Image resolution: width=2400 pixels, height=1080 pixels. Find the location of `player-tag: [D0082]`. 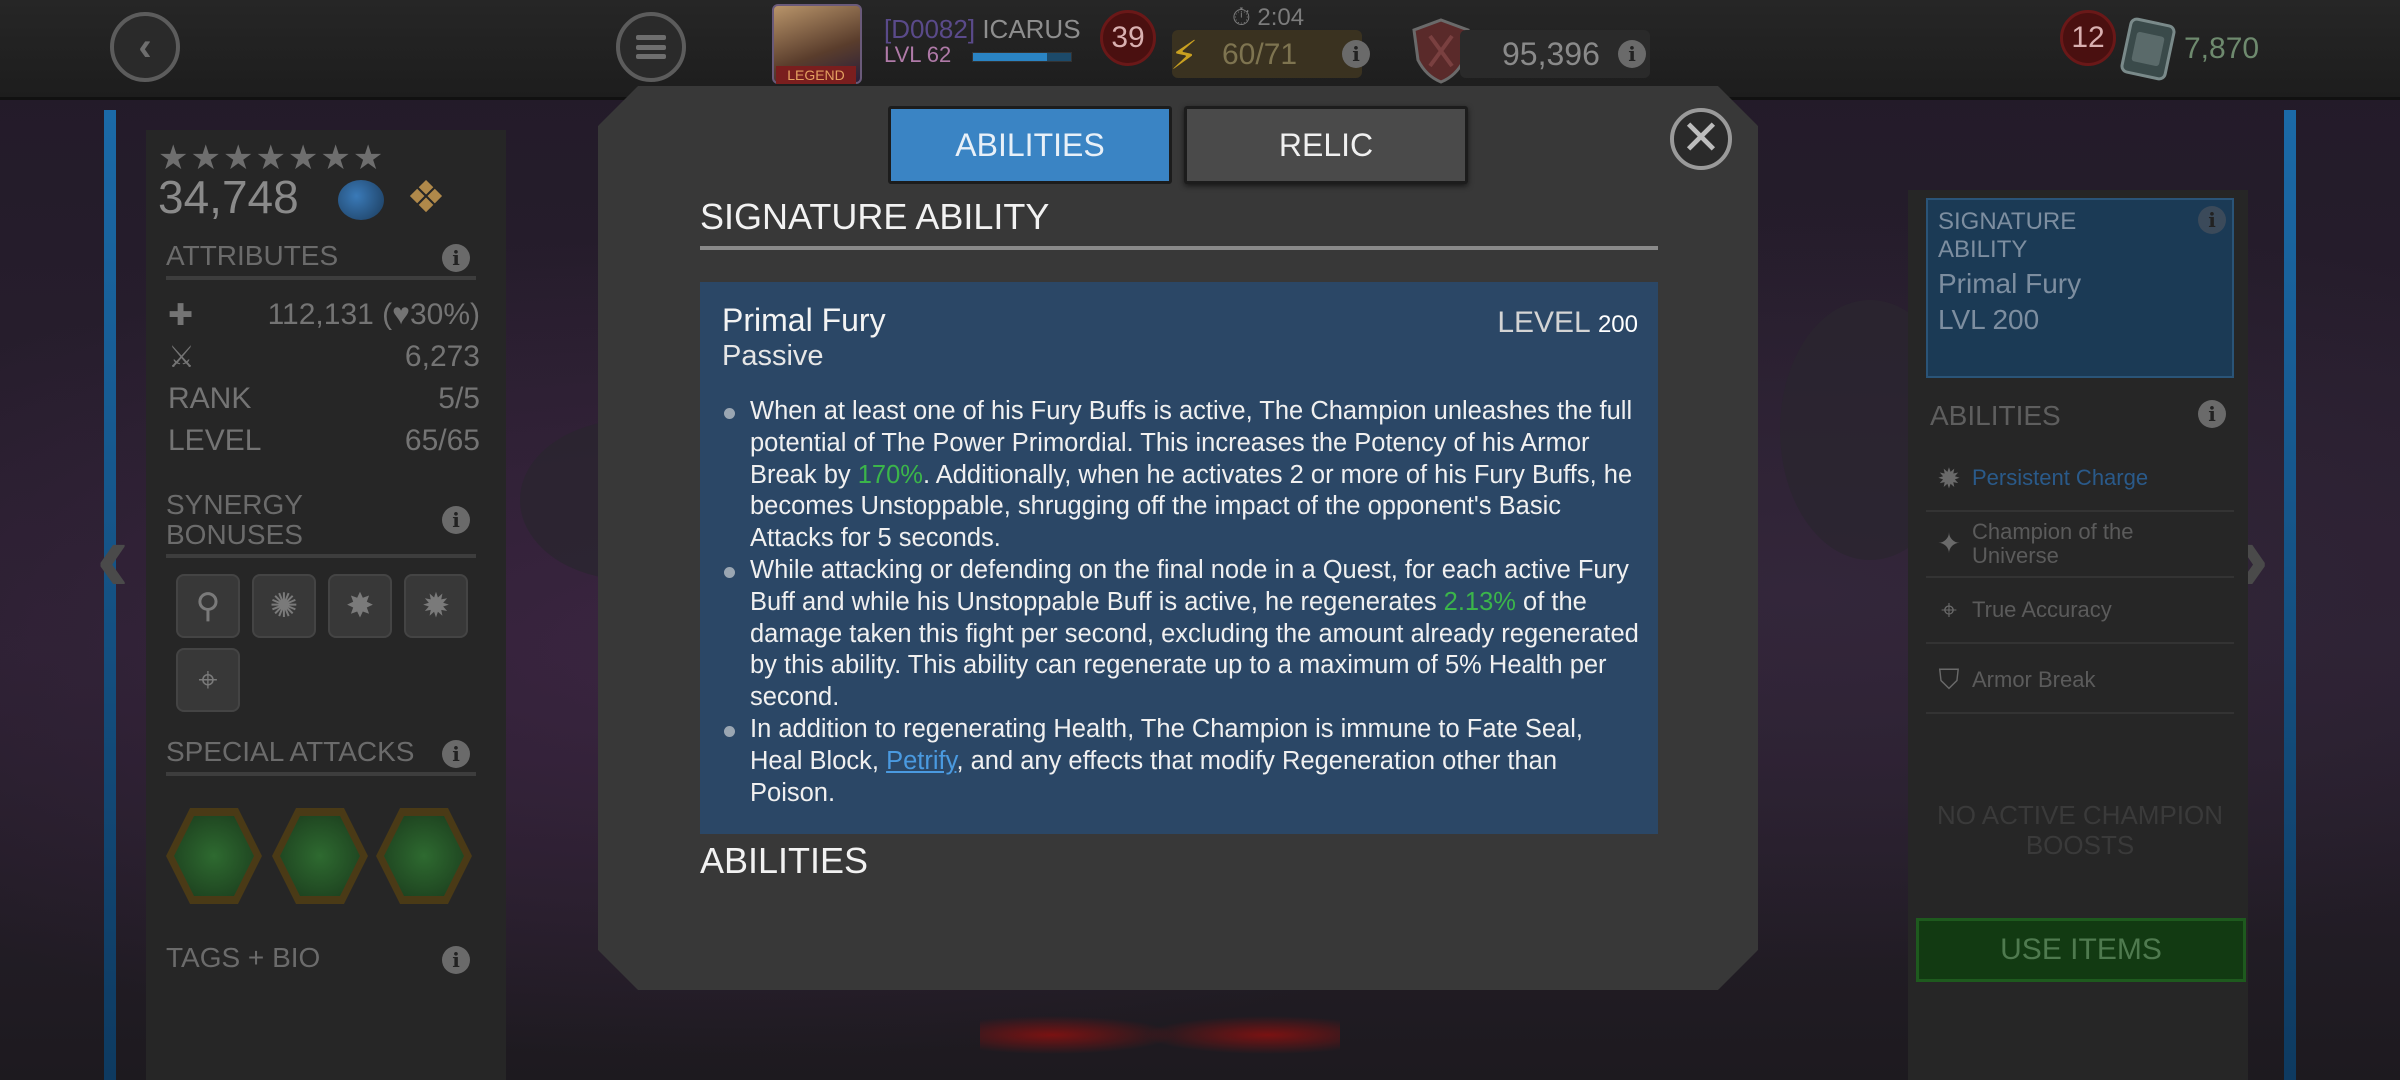

player-tag: [D0082] is located at coordinates (930, 29).